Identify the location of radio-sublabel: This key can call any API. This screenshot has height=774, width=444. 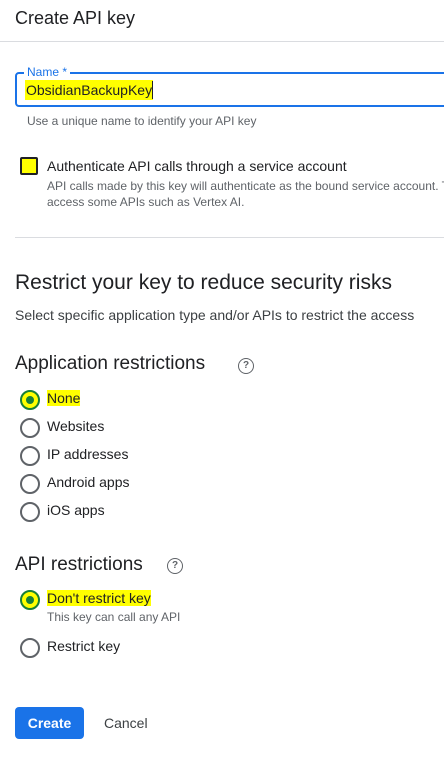
(114, 617).